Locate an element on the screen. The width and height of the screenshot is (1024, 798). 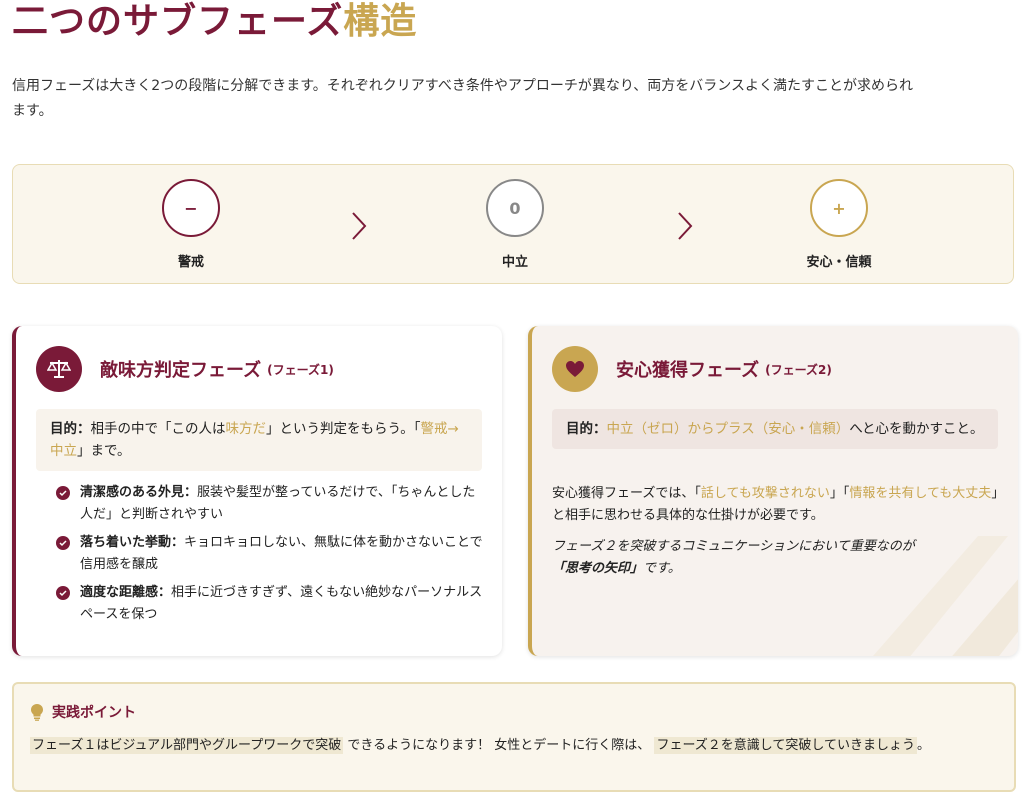
heart-icon is located at coordinates (575, 369).